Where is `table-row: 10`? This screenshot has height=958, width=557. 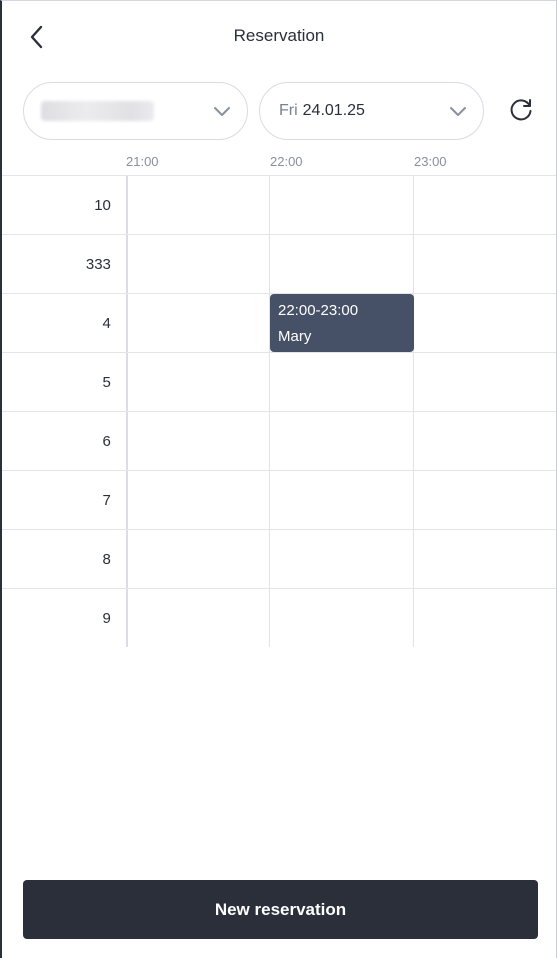 table-row: 10 is located at coordinates (279, 204).